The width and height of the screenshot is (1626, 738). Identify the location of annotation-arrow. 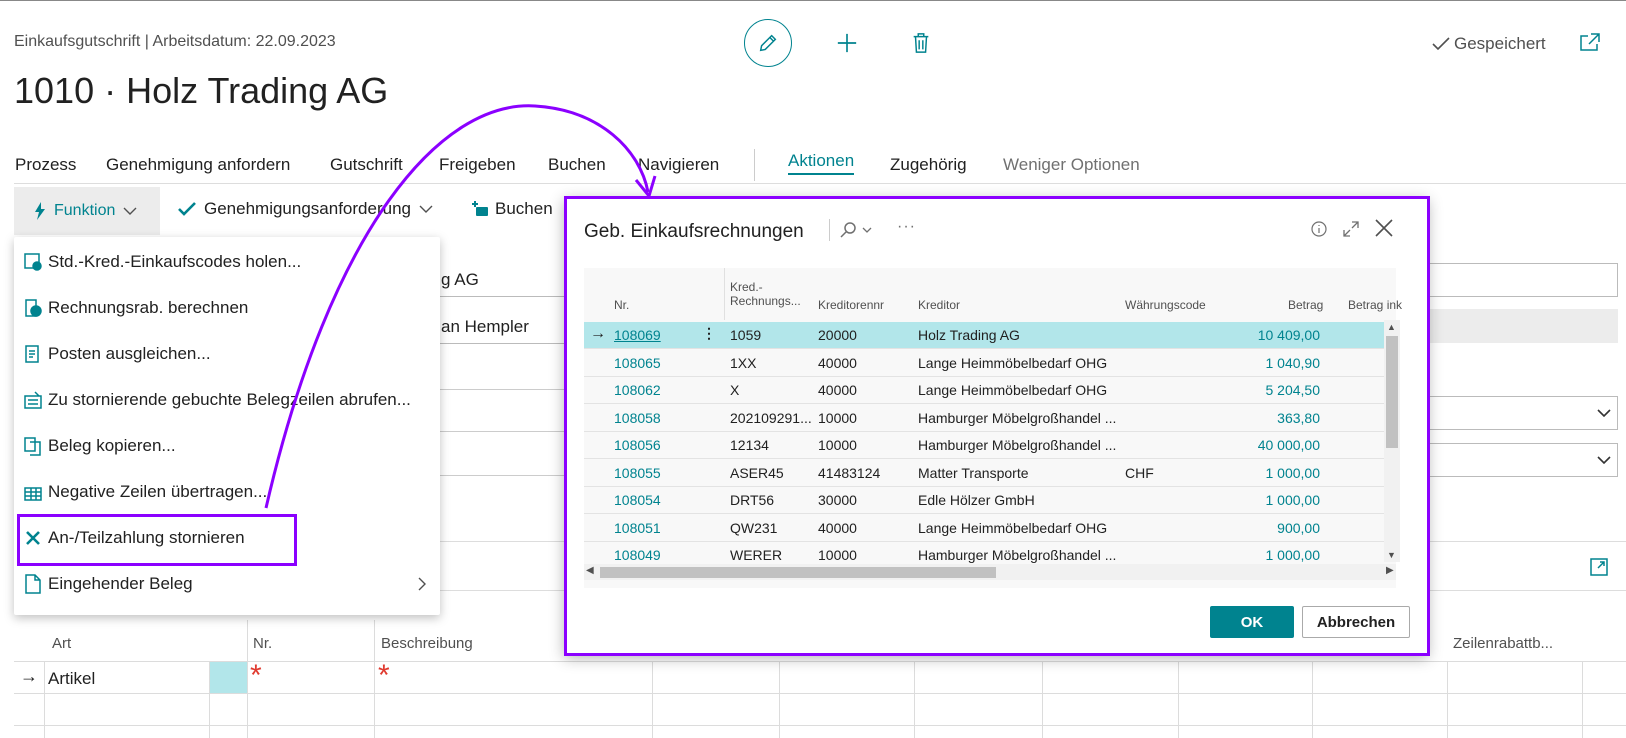
(460, 306).